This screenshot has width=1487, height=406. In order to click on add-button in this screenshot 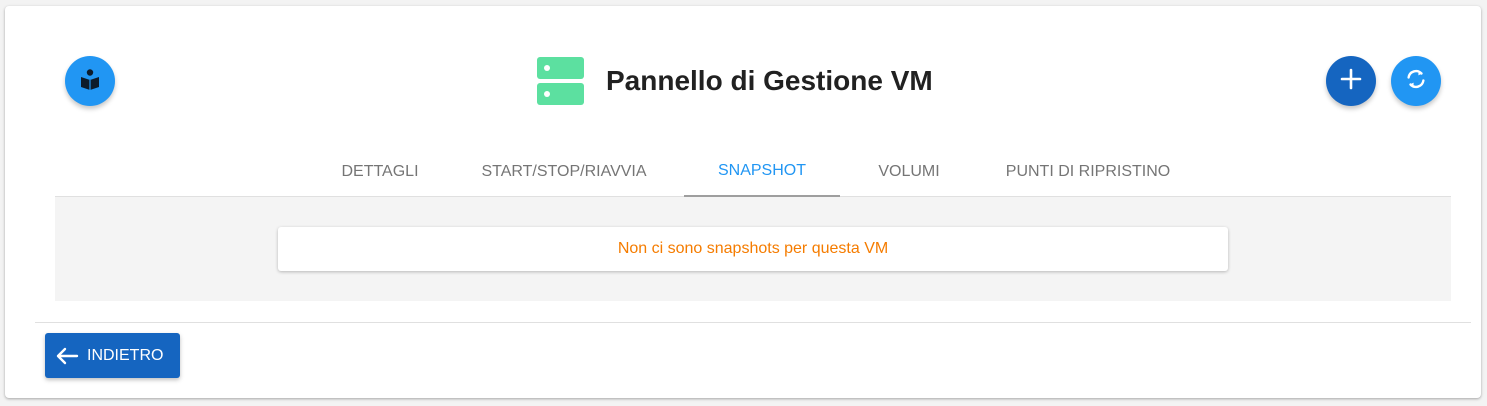, I will do `click(1351, 81)`.